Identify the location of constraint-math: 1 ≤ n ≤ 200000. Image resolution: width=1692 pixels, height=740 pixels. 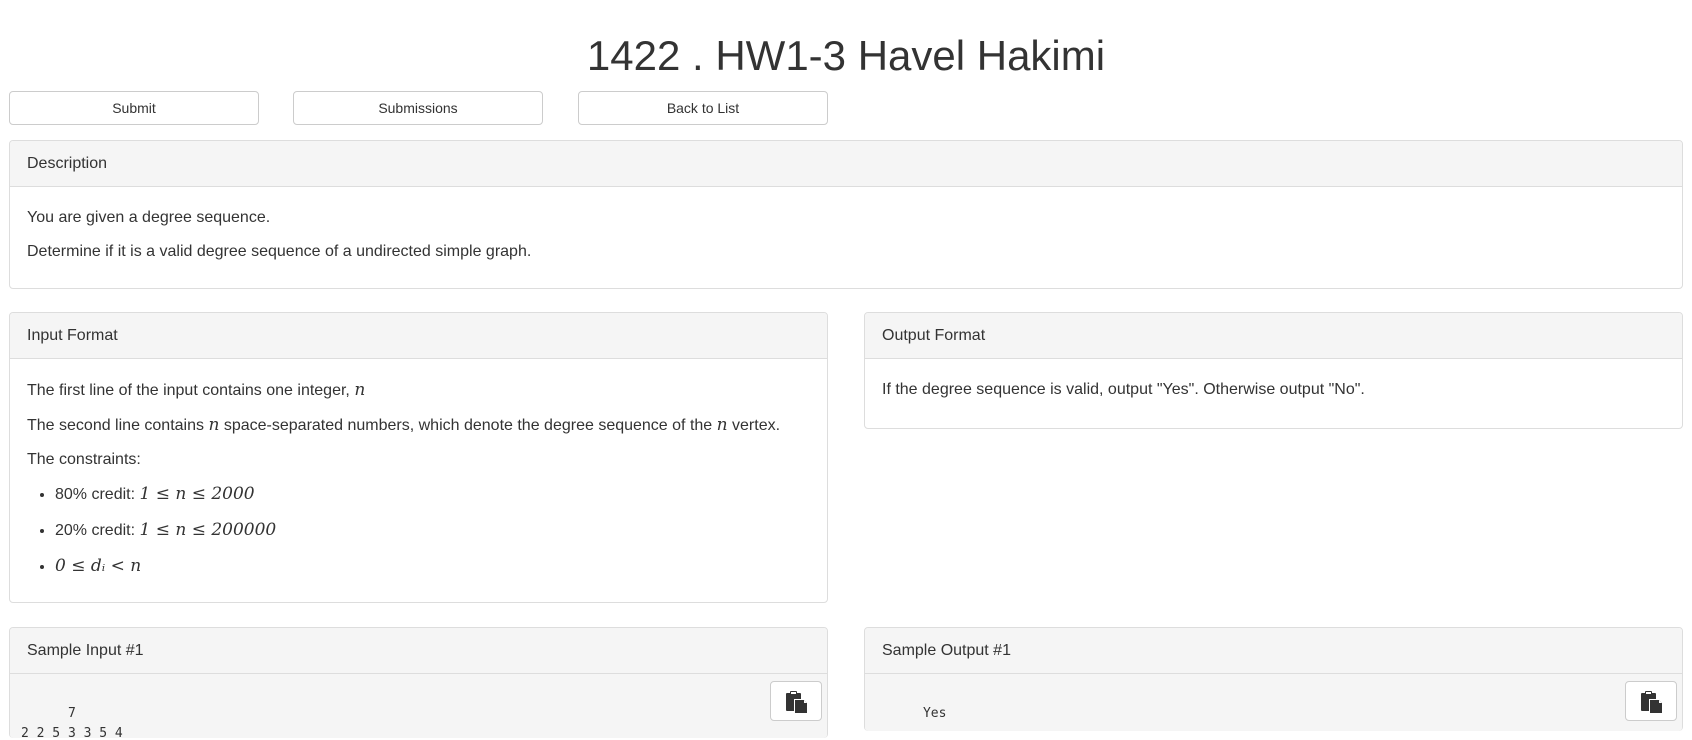
(208, 530).